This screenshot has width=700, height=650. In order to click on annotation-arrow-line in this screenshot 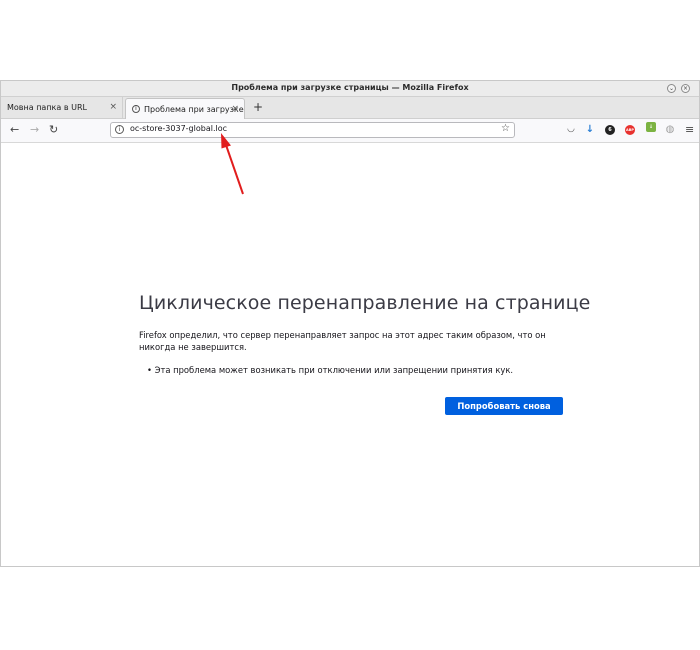, I will do `click(234, 169)`.